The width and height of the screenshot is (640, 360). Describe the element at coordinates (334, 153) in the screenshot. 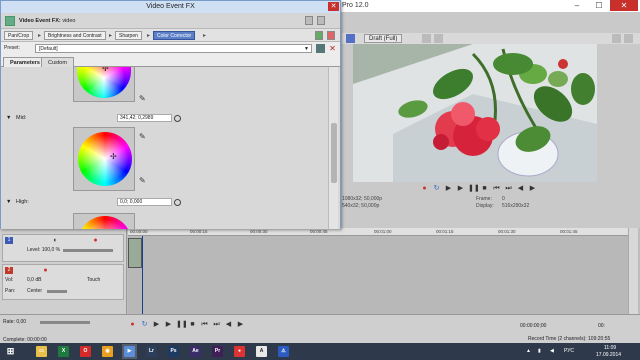

I see `fx-scroll-thumb` at that location.